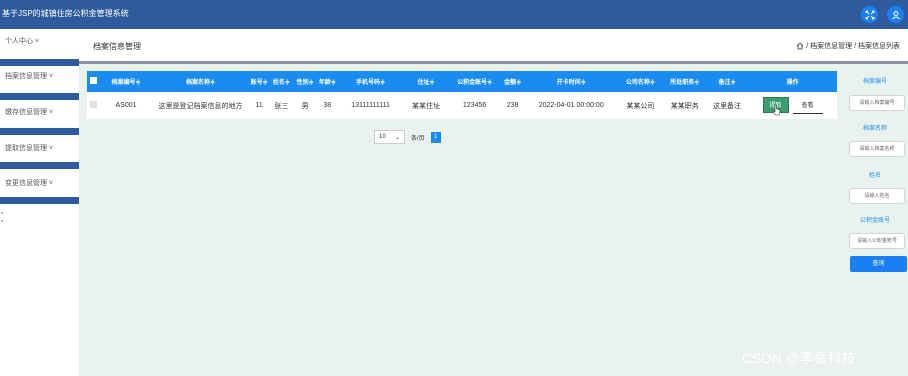 The height and width of the screenshot is (376, 908). I want to click on column-header: 手机号码≑, so click(370, 81).